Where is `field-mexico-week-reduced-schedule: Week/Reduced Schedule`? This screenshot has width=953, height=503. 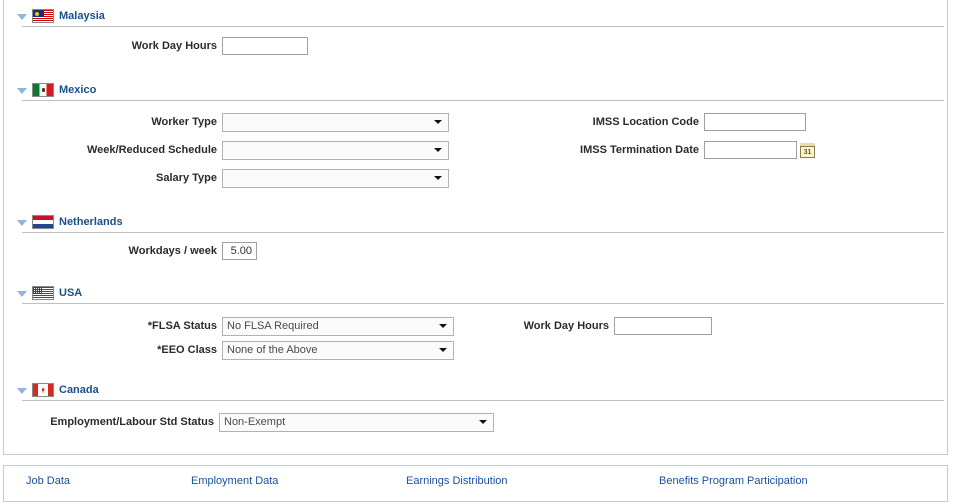 field-mexico-week-reduced-schedule: Week/Reduced Schedule is located at coordinates (235, 150).